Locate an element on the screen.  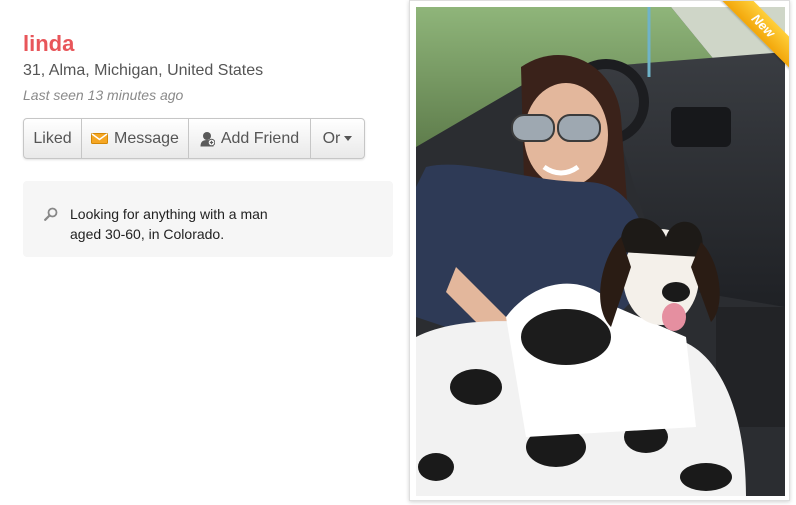
profile-name: linda is located at coordinates (48, 44).